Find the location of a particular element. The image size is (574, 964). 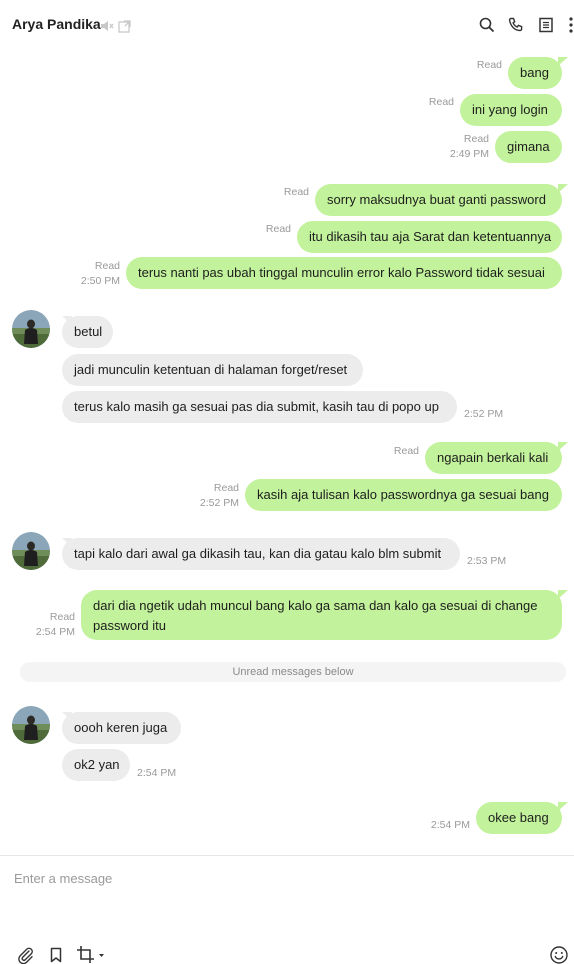

bookmark-icon is located at coordinates (56, 954).